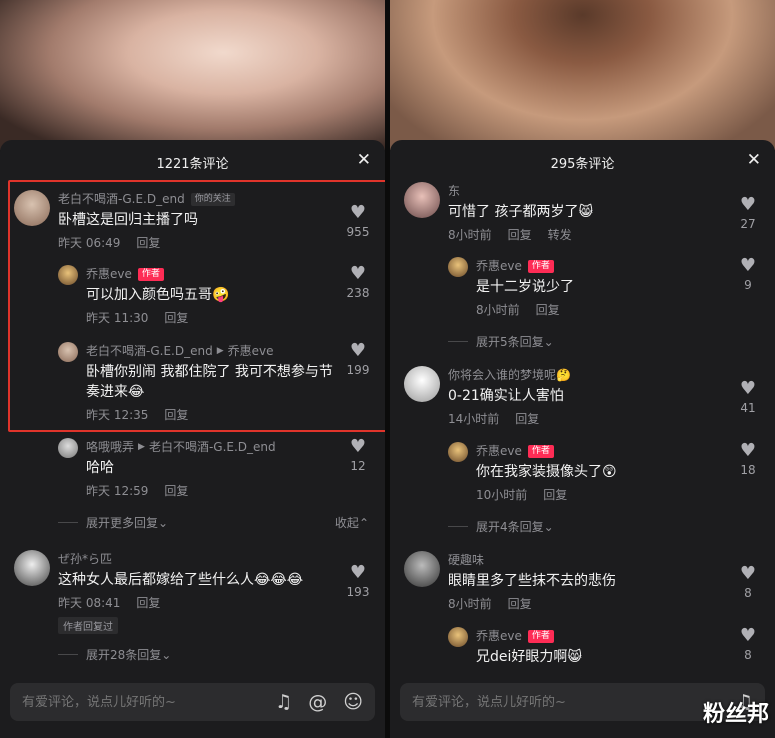  I want to click on forward-button: 转发, so click(560, 235).